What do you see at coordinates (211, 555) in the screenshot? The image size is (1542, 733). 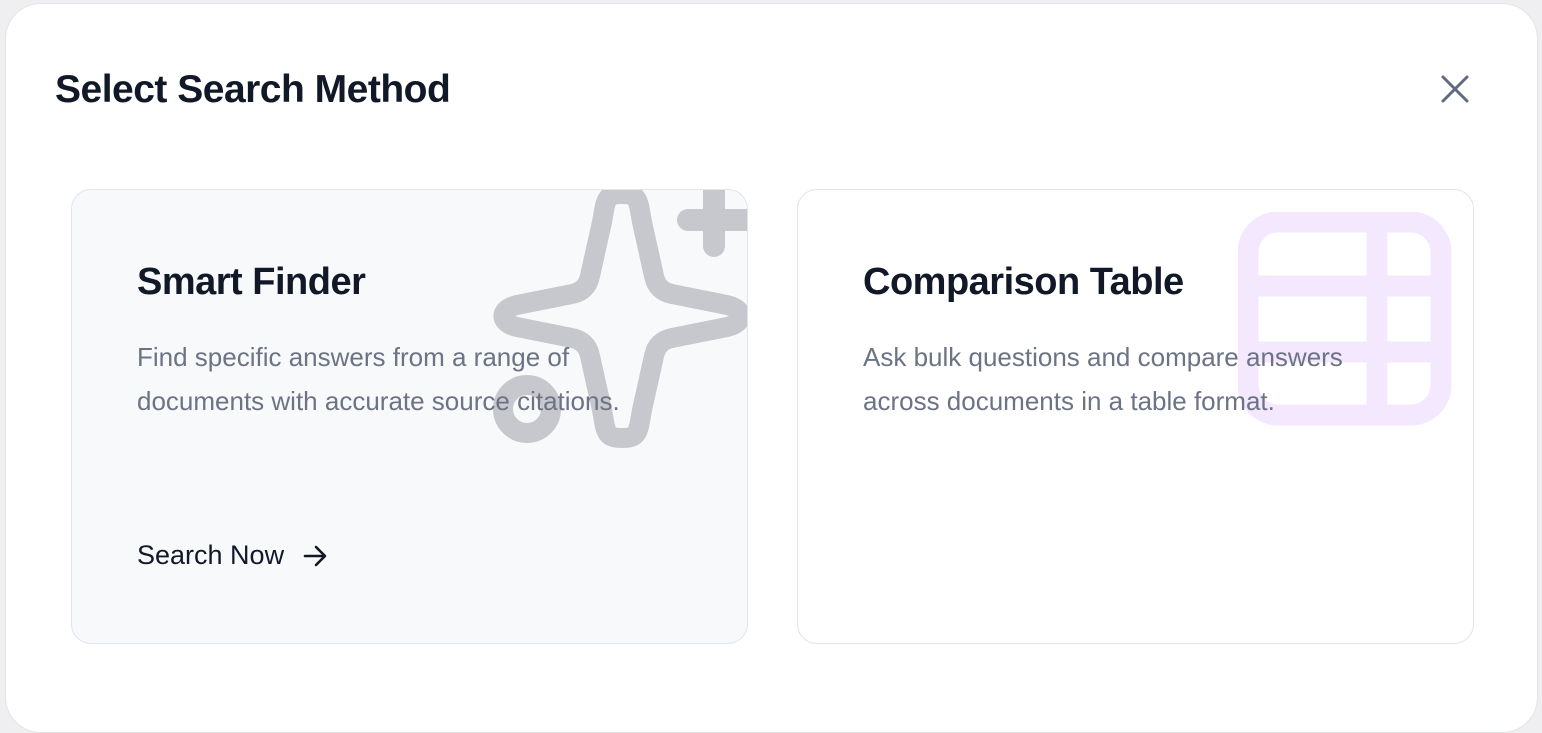 I see `search-now-label: Search Now` at bounding box center [211, 555].